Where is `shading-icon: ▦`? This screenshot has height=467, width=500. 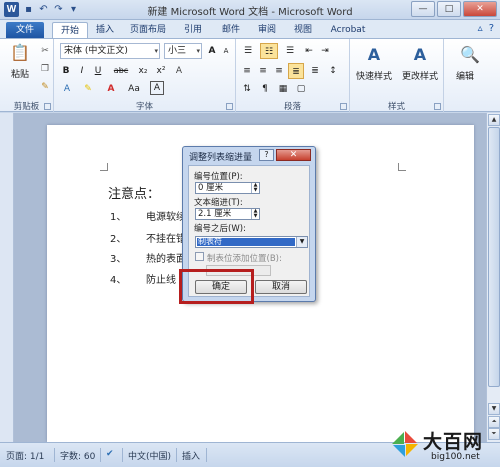
shading-icon: ▦ is located at coordinates (283, 89).